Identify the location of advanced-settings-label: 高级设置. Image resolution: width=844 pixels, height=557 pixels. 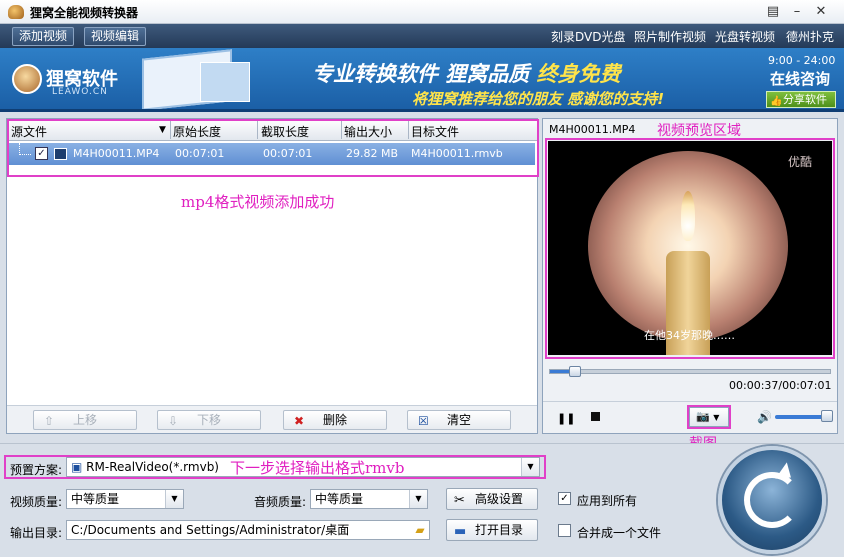
(499, 499).